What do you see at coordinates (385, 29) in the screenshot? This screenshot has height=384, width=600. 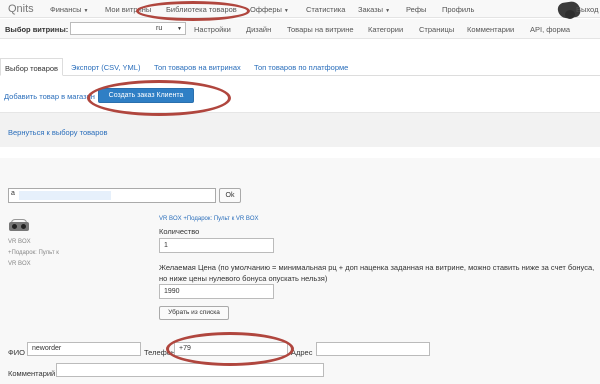 I see `subnav-categories: Категории` at bounding box center [385, 29].